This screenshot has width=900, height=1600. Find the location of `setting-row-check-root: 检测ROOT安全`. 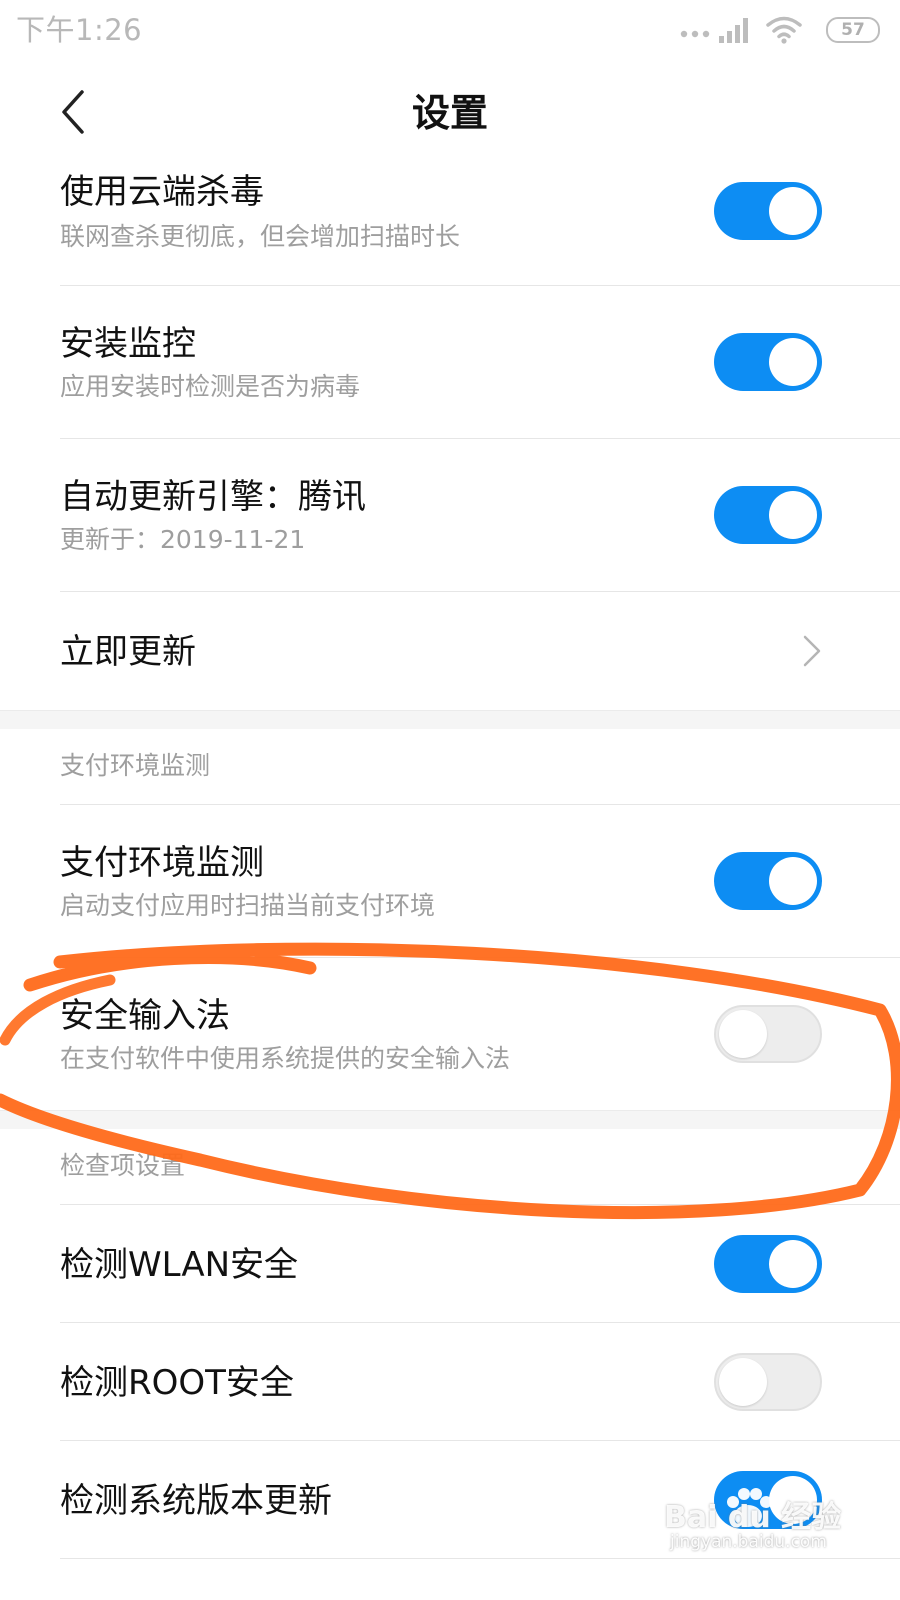

setting-row-check-root: 检测ROOT安全 is located at coordinates (450, 1382).